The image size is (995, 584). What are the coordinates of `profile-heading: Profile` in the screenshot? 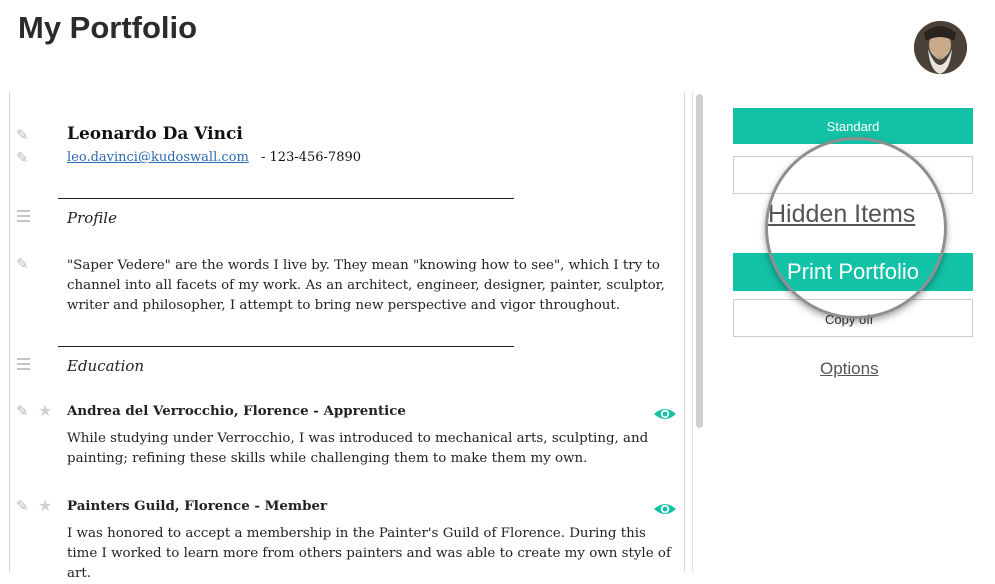 It's located at (92, 218).